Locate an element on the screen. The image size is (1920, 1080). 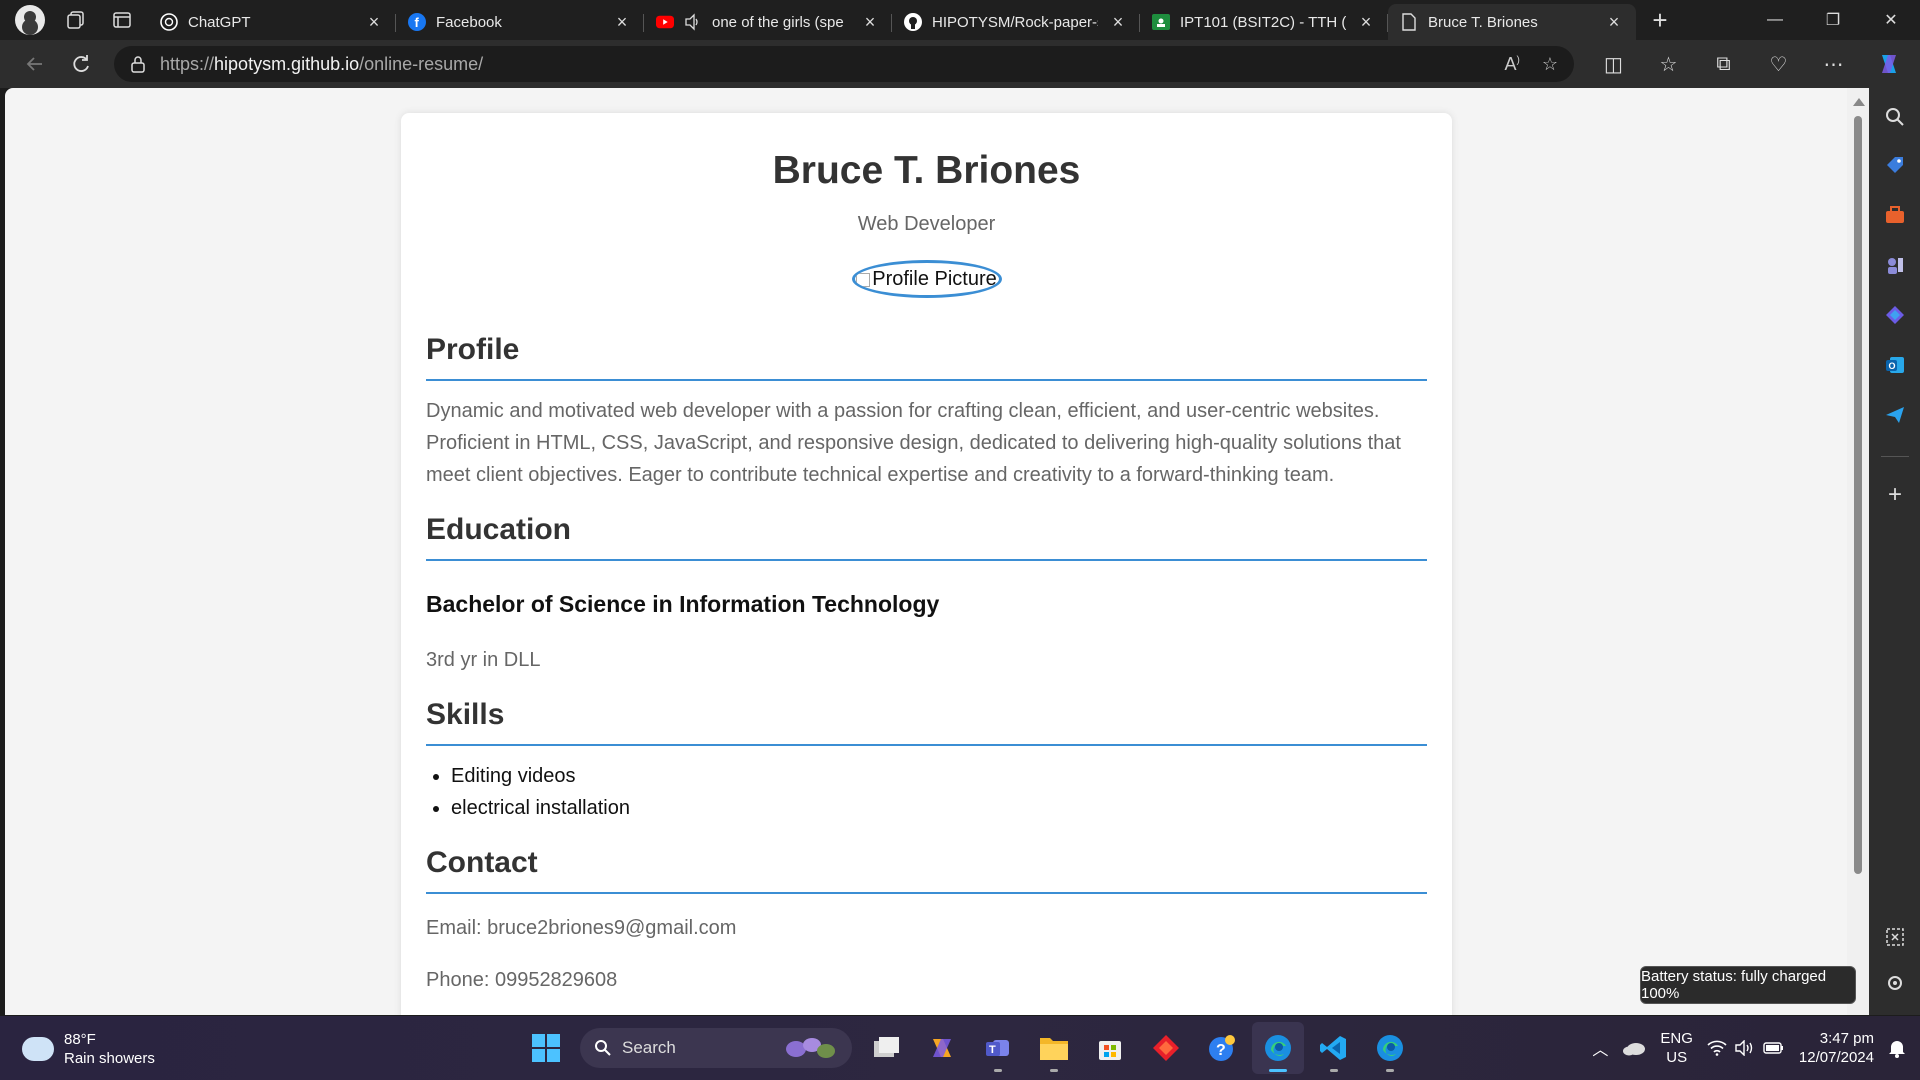
weather-description: Rain showers is located at coordinates (109, 1058).